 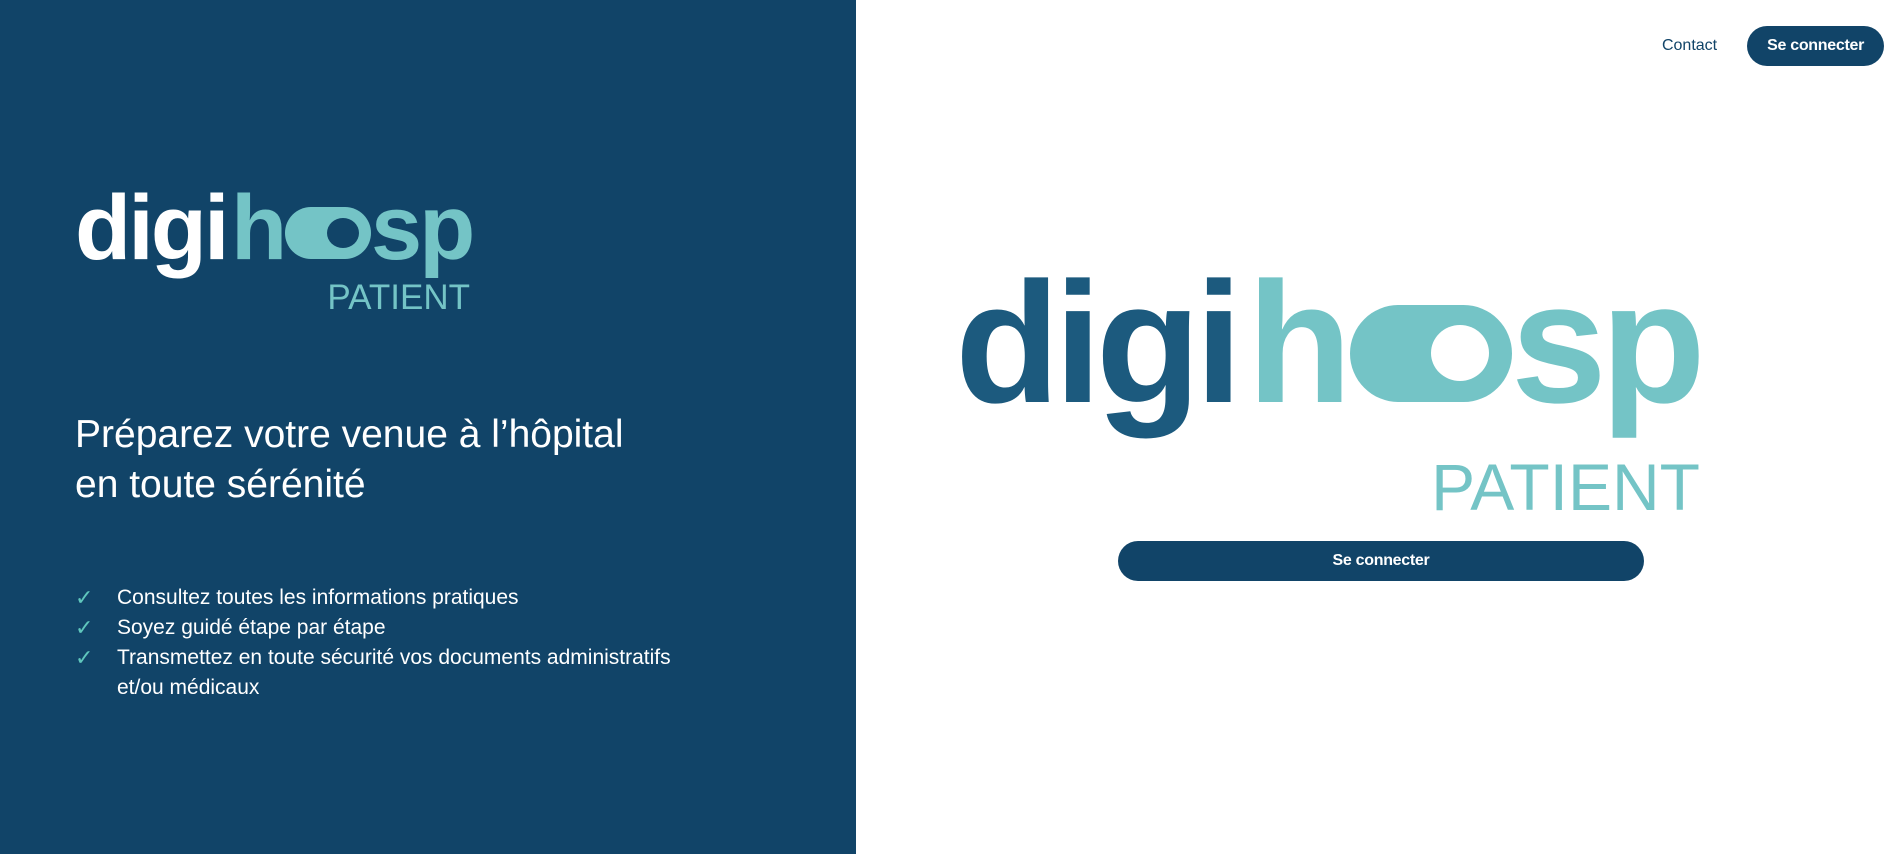 I want to click on feature-item: ✓ Soyez guidé étape par étape, so click(x=395, y=628).